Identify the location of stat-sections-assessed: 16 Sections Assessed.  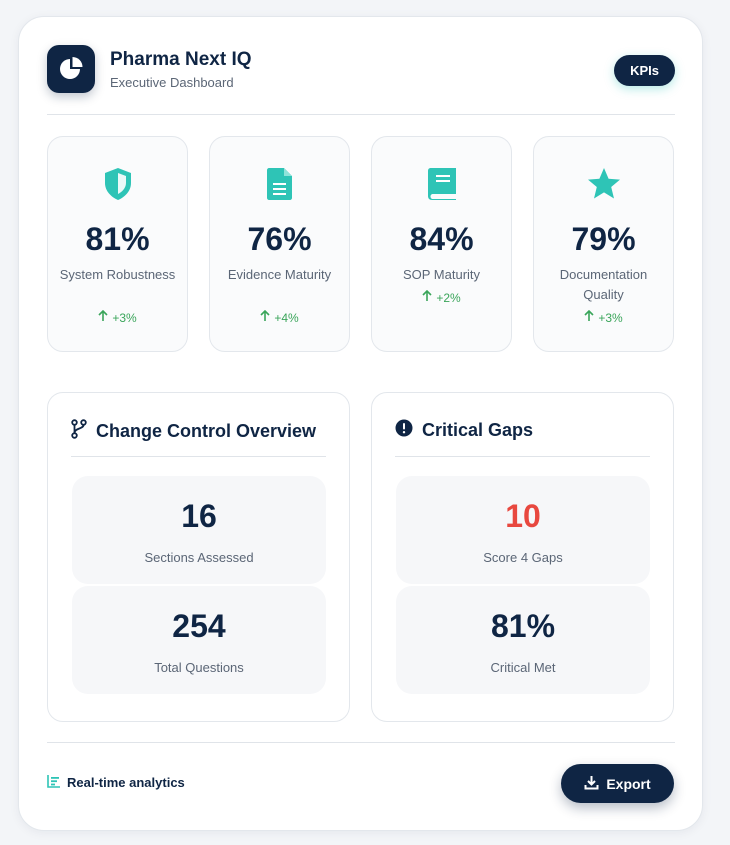
(199, 530).